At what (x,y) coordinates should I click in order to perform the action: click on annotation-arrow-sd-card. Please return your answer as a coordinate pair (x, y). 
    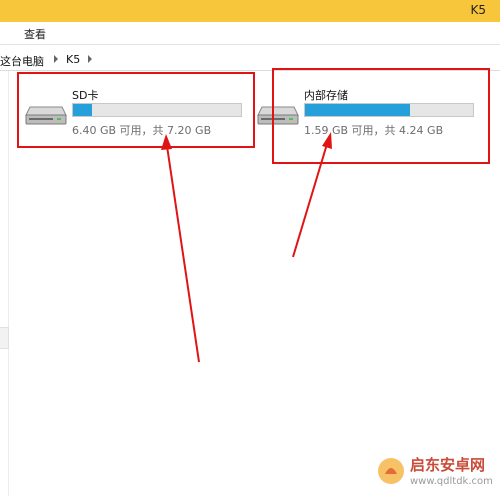
    Looking at the image, I should click on (180, 248).